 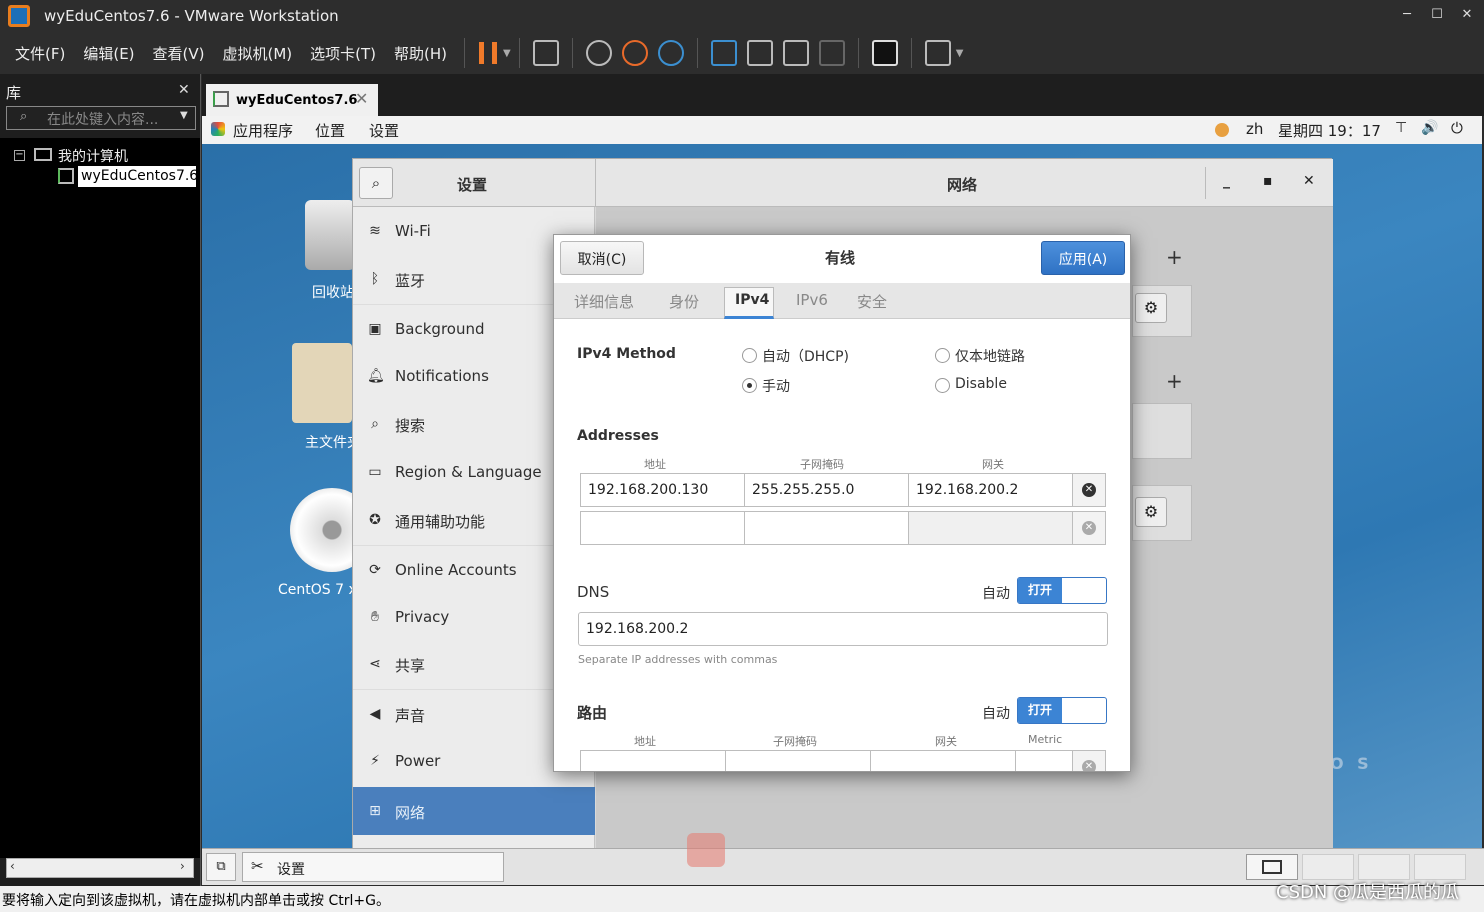 What do you see at coordinates (826, 528) in the screenshot?
I see `netmask-input-empty` at bounding box center [826, 528].